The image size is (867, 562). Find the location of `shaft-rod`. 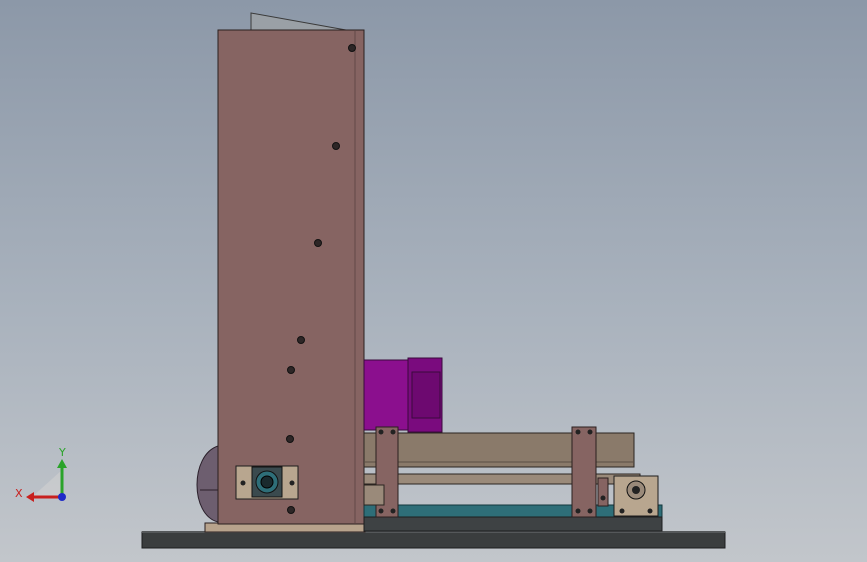

shaft-rod is located at coordinates (374, 495).